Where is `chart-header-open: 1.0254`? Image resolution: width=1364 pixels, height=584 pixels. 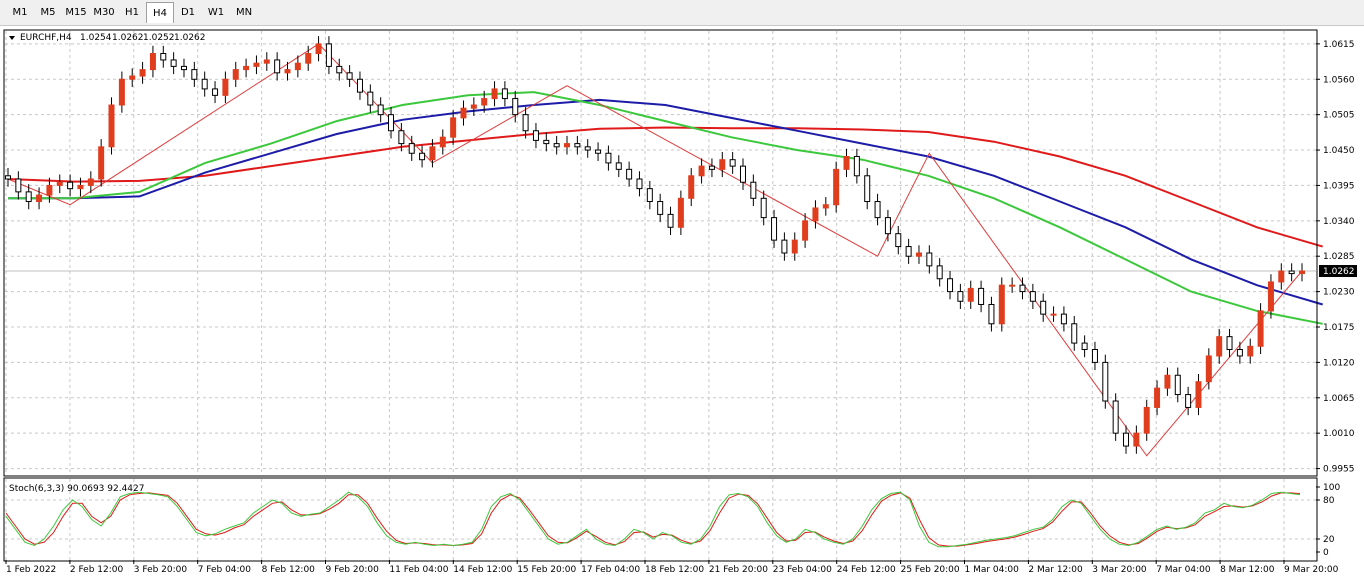 chart-header-open: 1.0254 is located at coordinates (96, 38).